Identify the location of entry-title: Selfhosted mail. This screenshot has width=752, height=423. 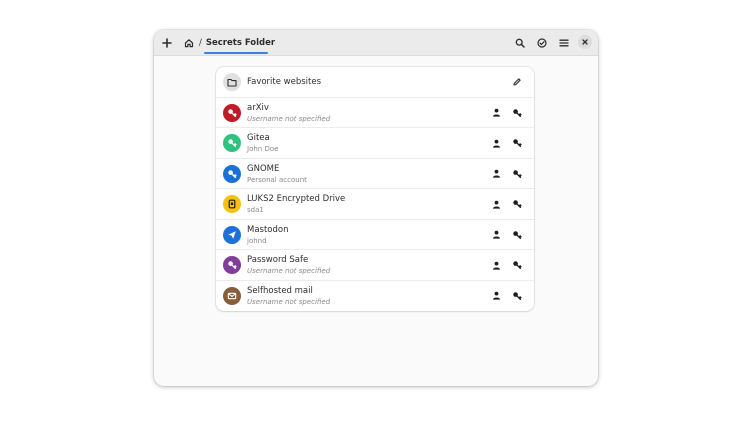
(280, 290).